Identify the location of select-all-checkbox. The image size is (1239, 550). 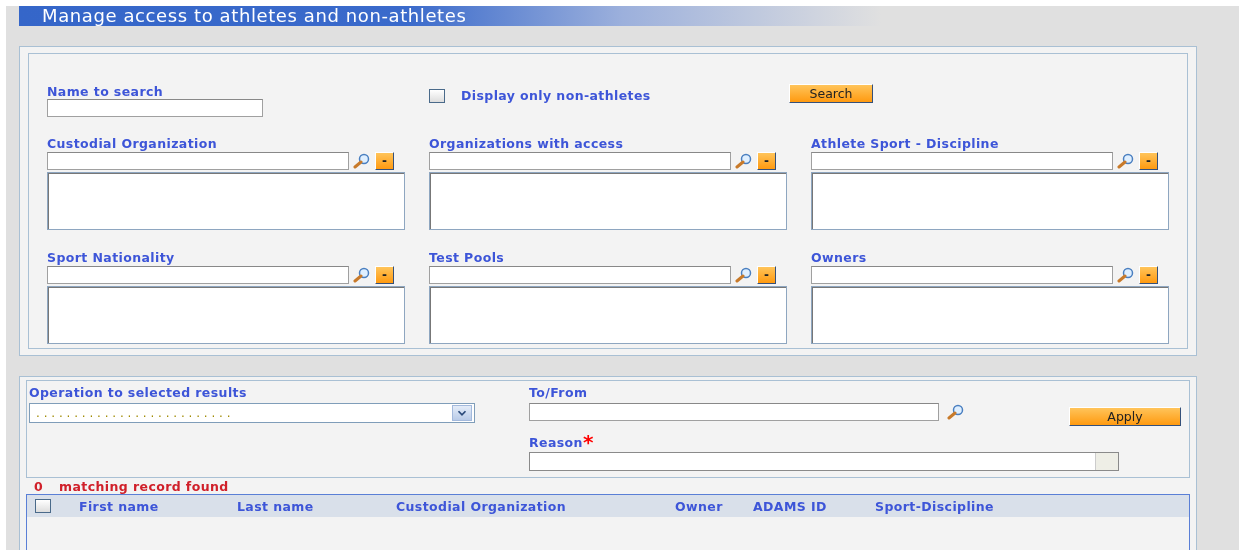
(43, 506).